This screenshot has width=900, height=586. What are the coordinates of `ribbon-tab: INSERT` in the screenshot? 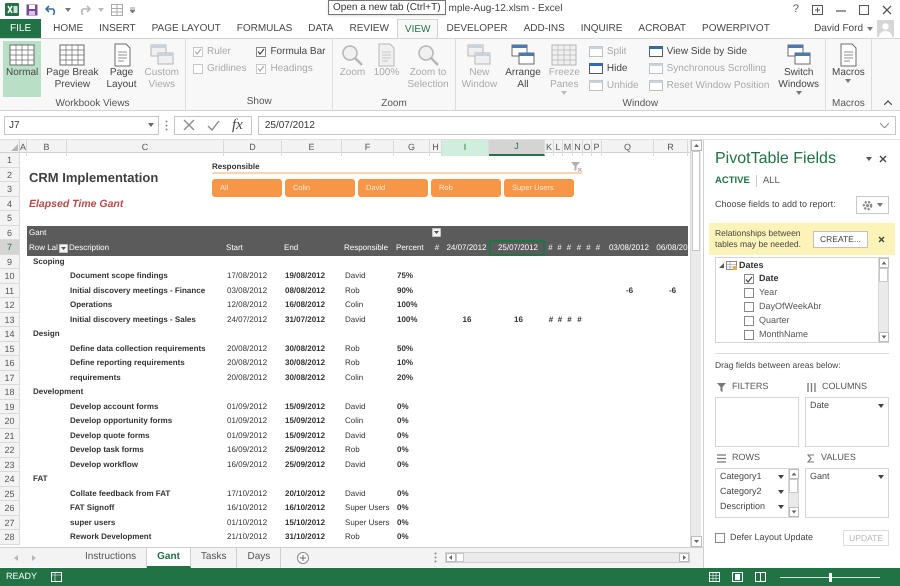 It's located at (117, 28).